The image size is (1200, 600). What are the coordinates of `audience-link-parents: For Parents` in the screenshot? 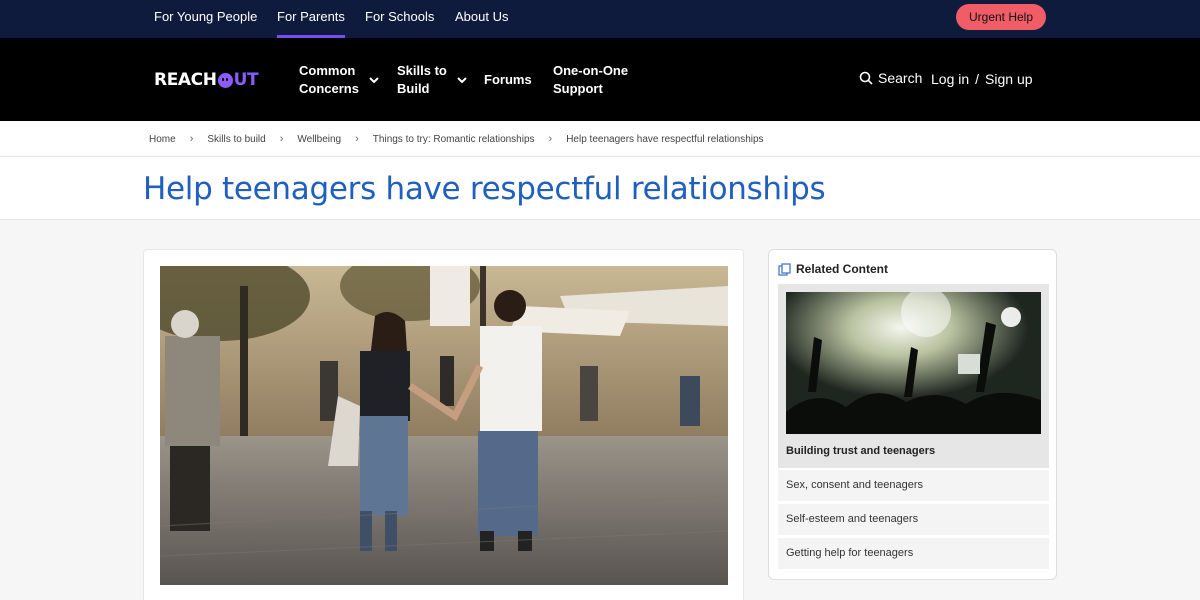 It's located at (311, 23).